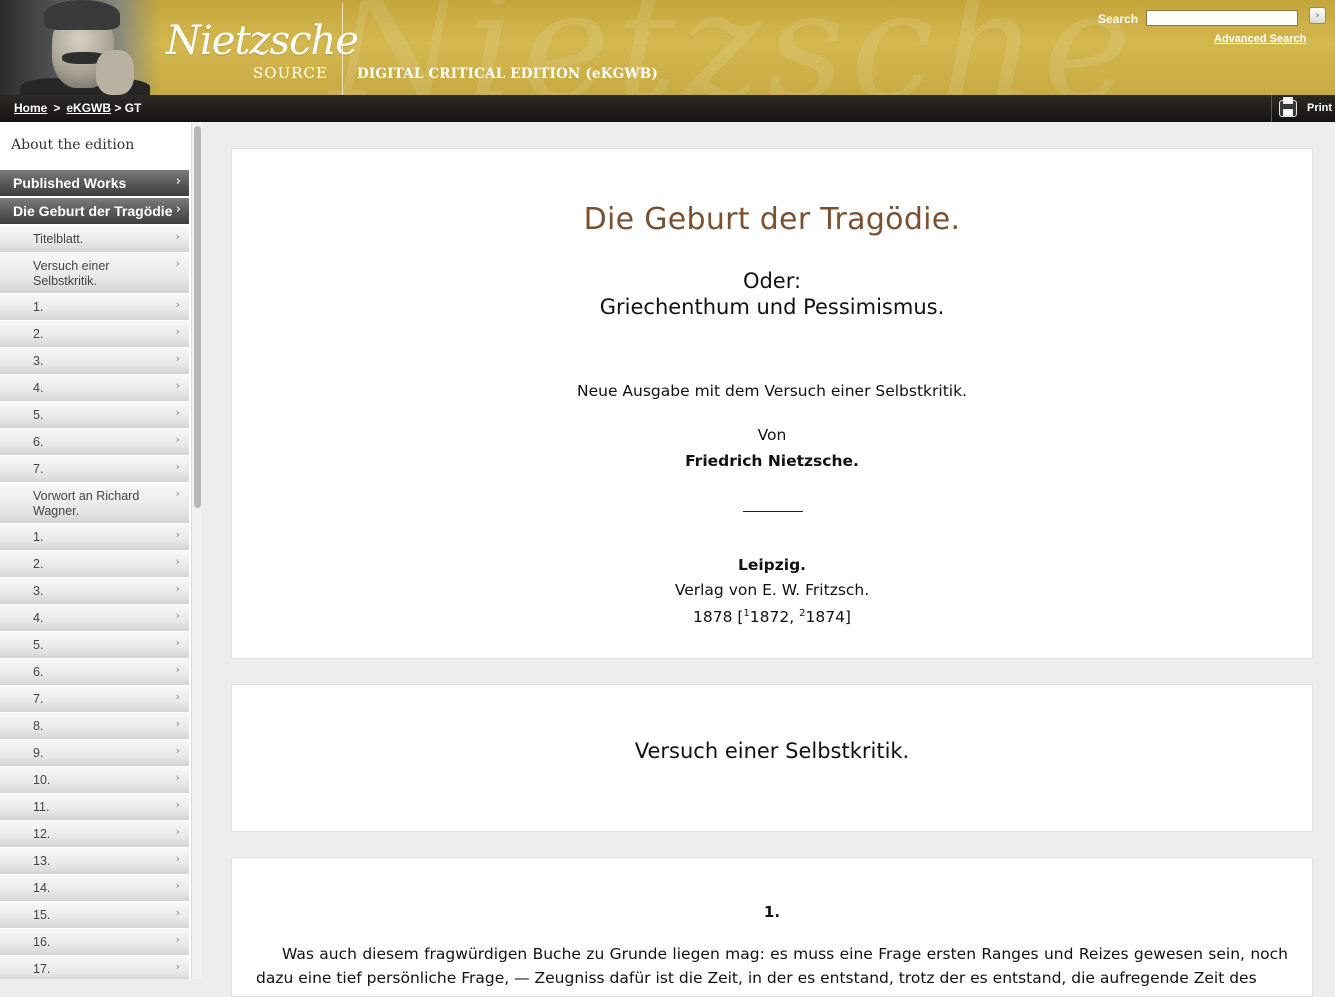 The image size is (1335, 997). What do you see at coordinates (94, 780) in the screenshot?
I see `sidebar-chapter-item: 10. ›` at bounding box center [94, 780].